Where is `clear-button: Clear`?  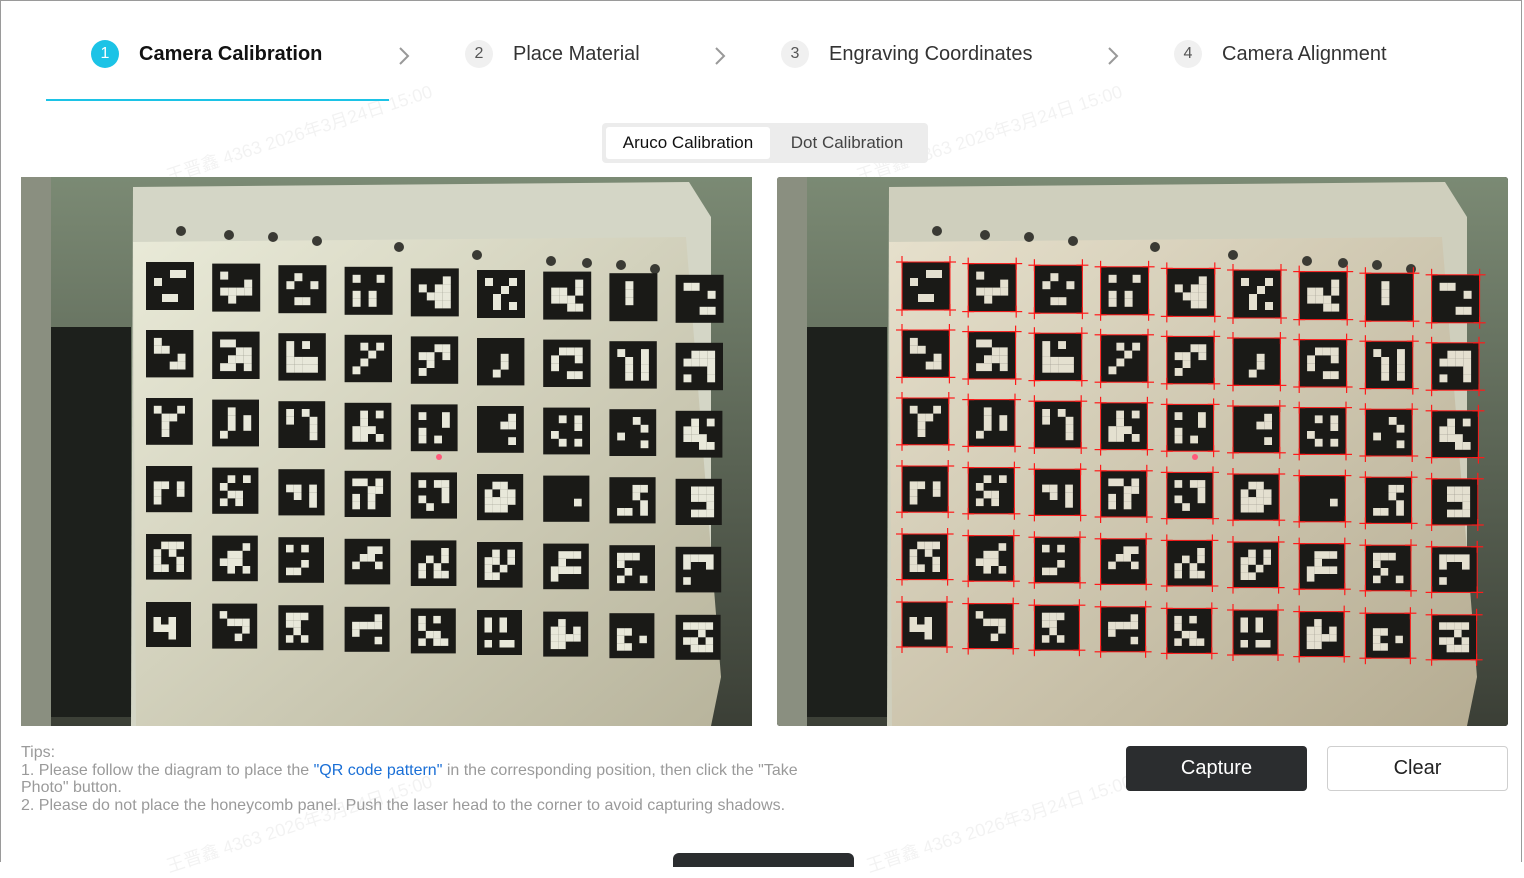
clear-button: Clear is located at coordinates (1417, 768).